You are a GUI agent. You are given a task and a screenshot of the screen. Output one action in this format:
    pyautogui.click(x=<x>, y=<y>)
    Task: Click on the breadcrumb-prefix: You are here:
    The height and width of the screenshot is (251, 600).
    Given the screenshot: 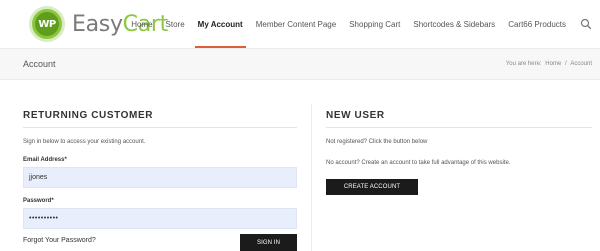 What is the action you would take?
    pyautogui.click(x=523, y=64)
    